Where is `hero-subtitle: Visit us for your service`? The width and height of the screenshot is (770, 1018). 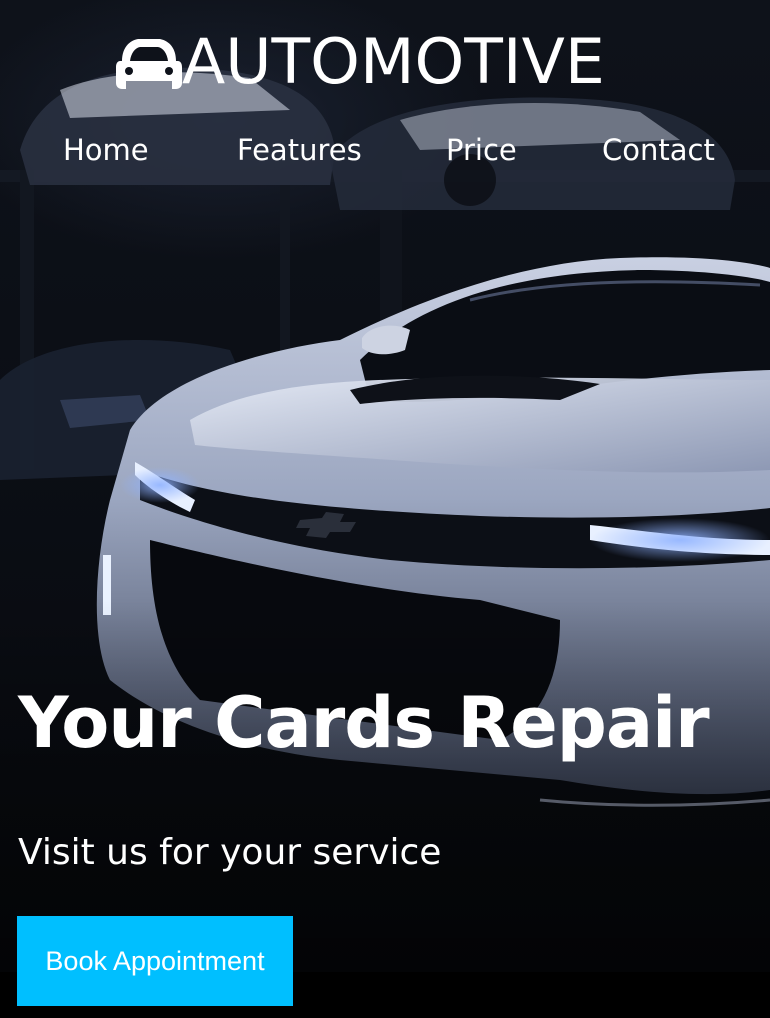
hero-subtitle: Visit us for your service is located at coordinates (230, 852).